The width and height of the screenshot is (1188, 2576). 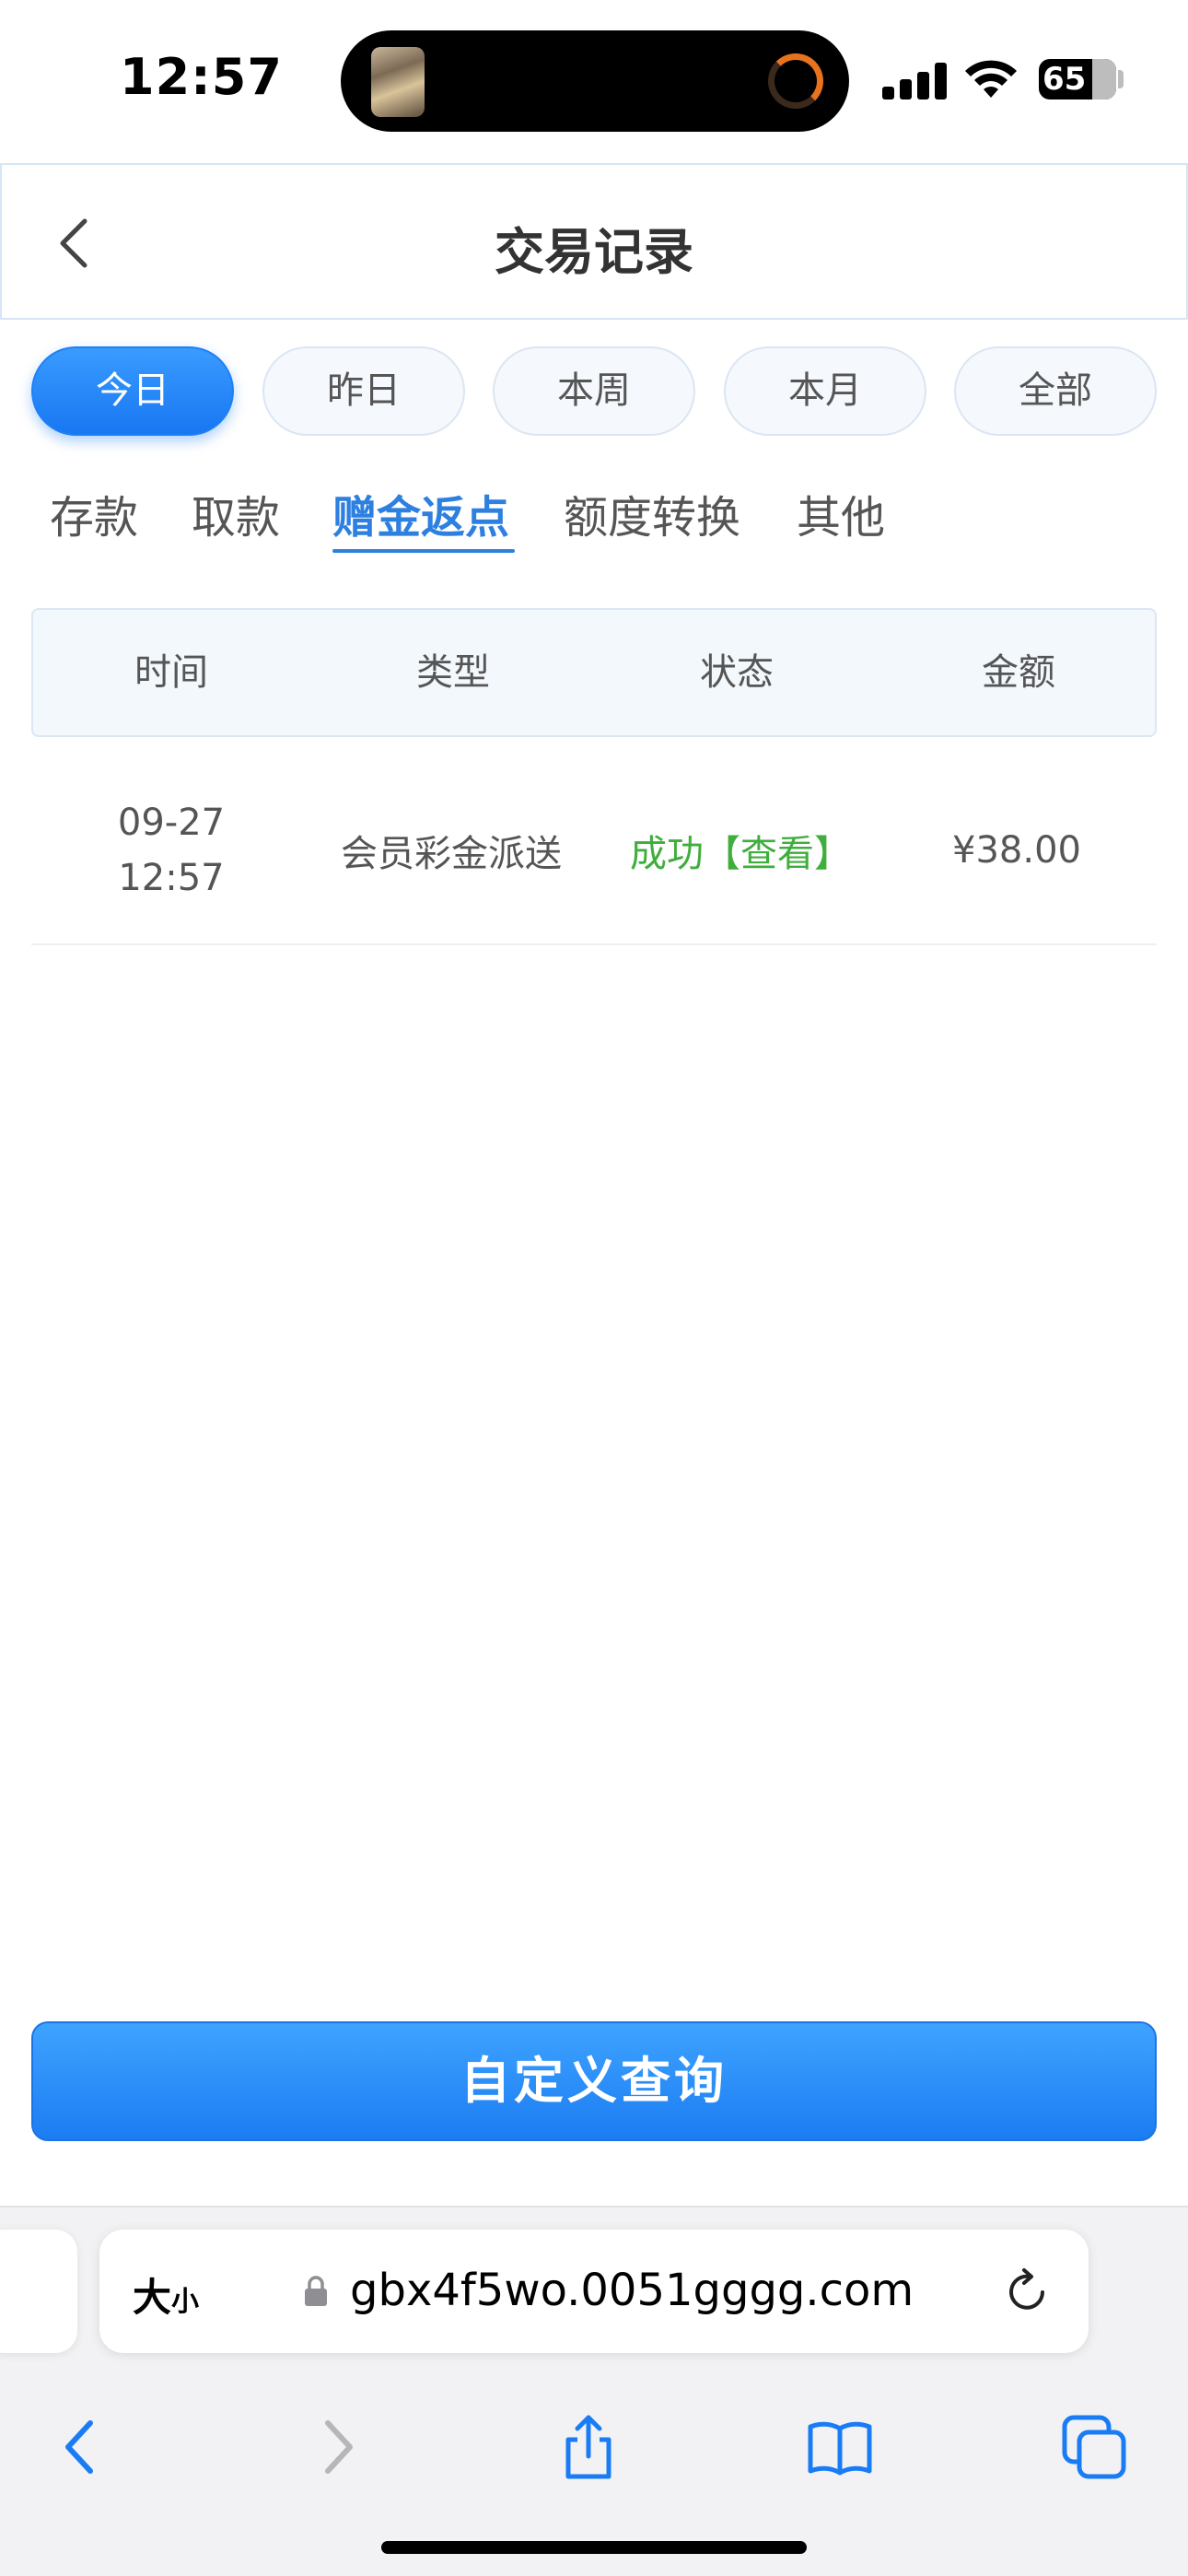 I want to click on status-time: 12:57, so click(x=201, y=77).